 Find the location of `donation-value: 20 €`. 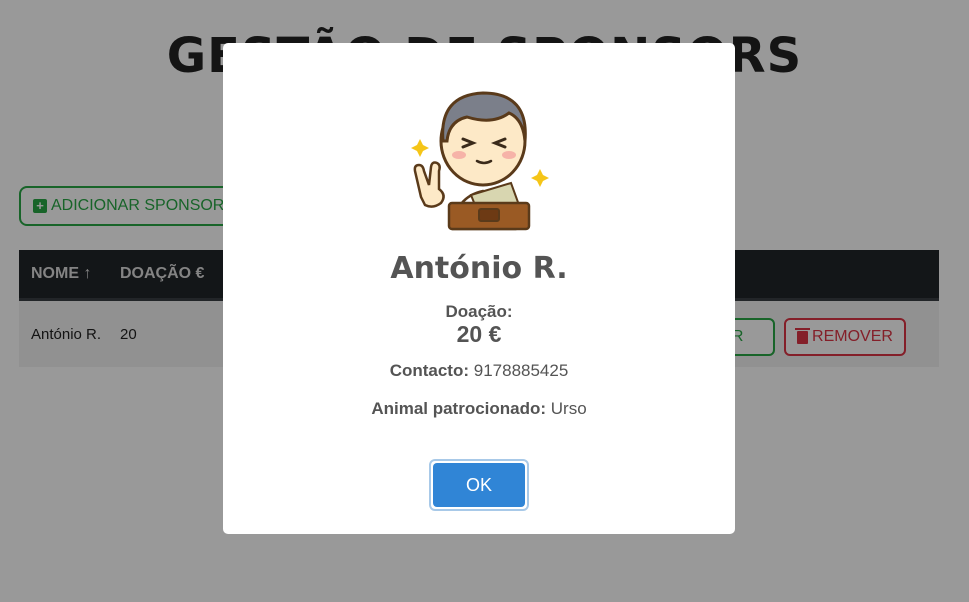

donation-value: 20 € is located at coordinates (479, 334).